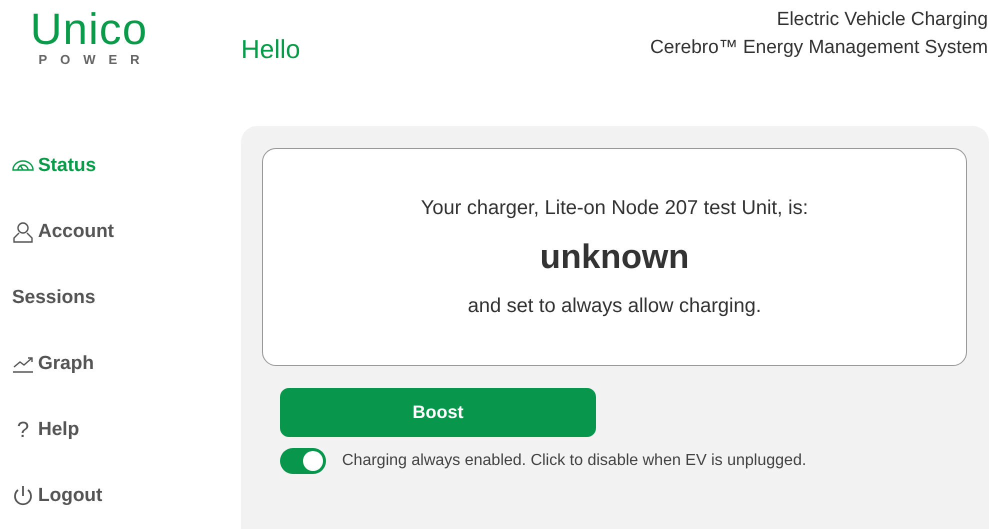  What do you see at coordinates (819, 48) in the screenshot?
I see `header-title: Cerebro™ Energy Management System` at bounding box center [819, 48].